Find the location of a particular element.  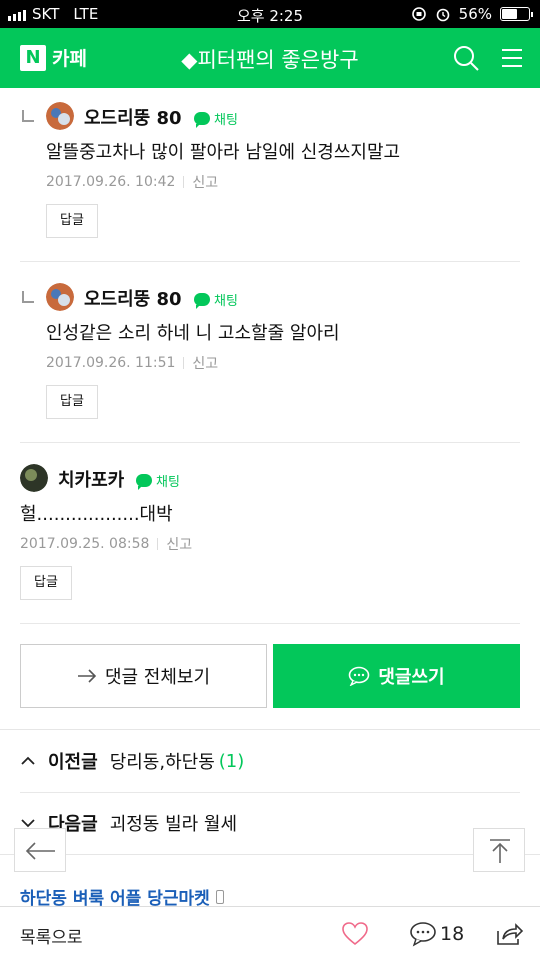

alarm-icon is located at coordinates (442, 15).